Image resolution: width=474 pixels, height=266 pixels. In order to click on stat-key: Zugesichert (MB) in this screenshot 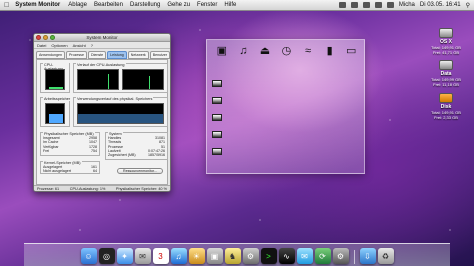, I will do `click(122, 155)`.